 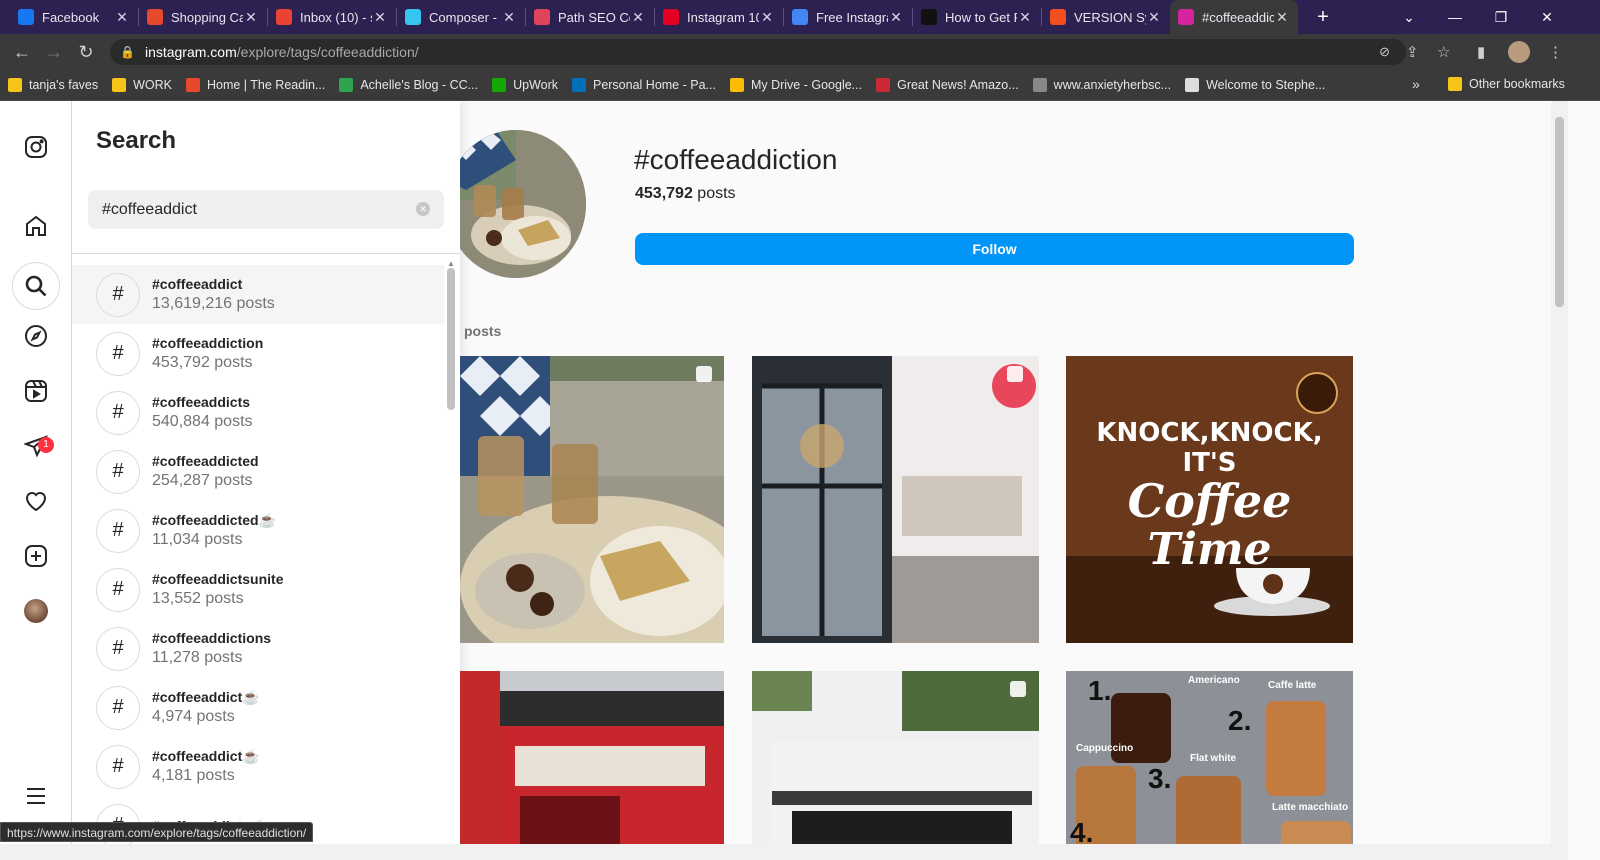 I want to click on browser-tab: Facebook ✕, so click(x=74, y=17).